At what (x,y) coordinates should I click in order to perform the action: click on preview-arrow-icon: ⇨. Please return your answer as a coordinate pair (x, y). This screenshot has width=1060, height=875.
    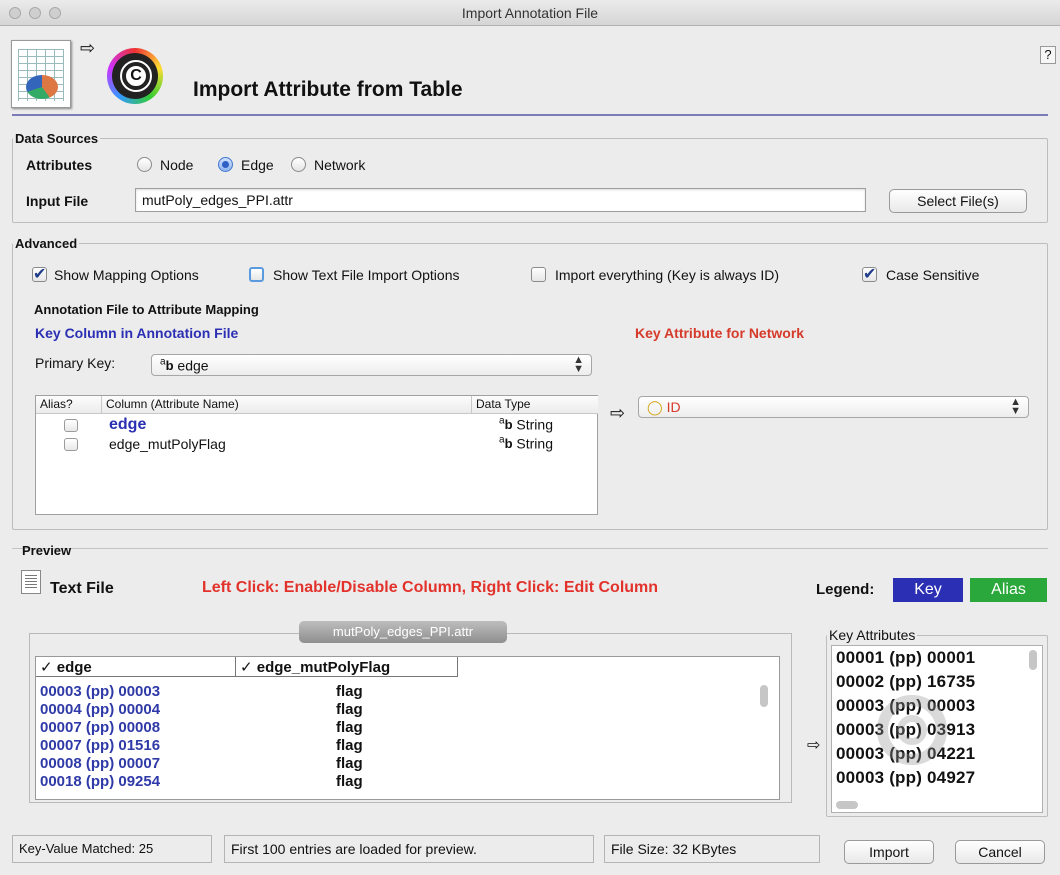
    Looking at the image, I should click on (814, 745).